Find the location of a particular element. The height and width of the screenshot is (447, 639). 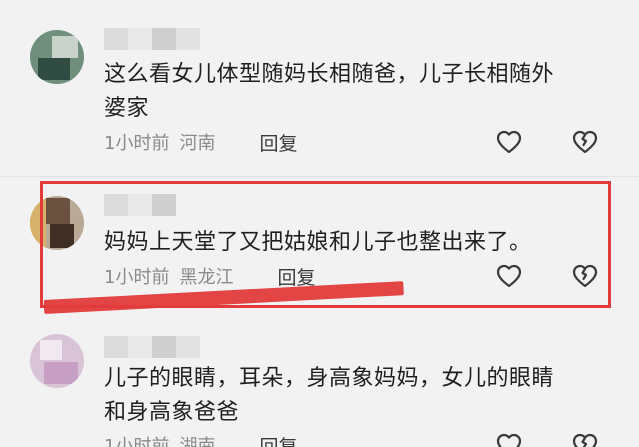

divider is located at coordinates (319, 176).